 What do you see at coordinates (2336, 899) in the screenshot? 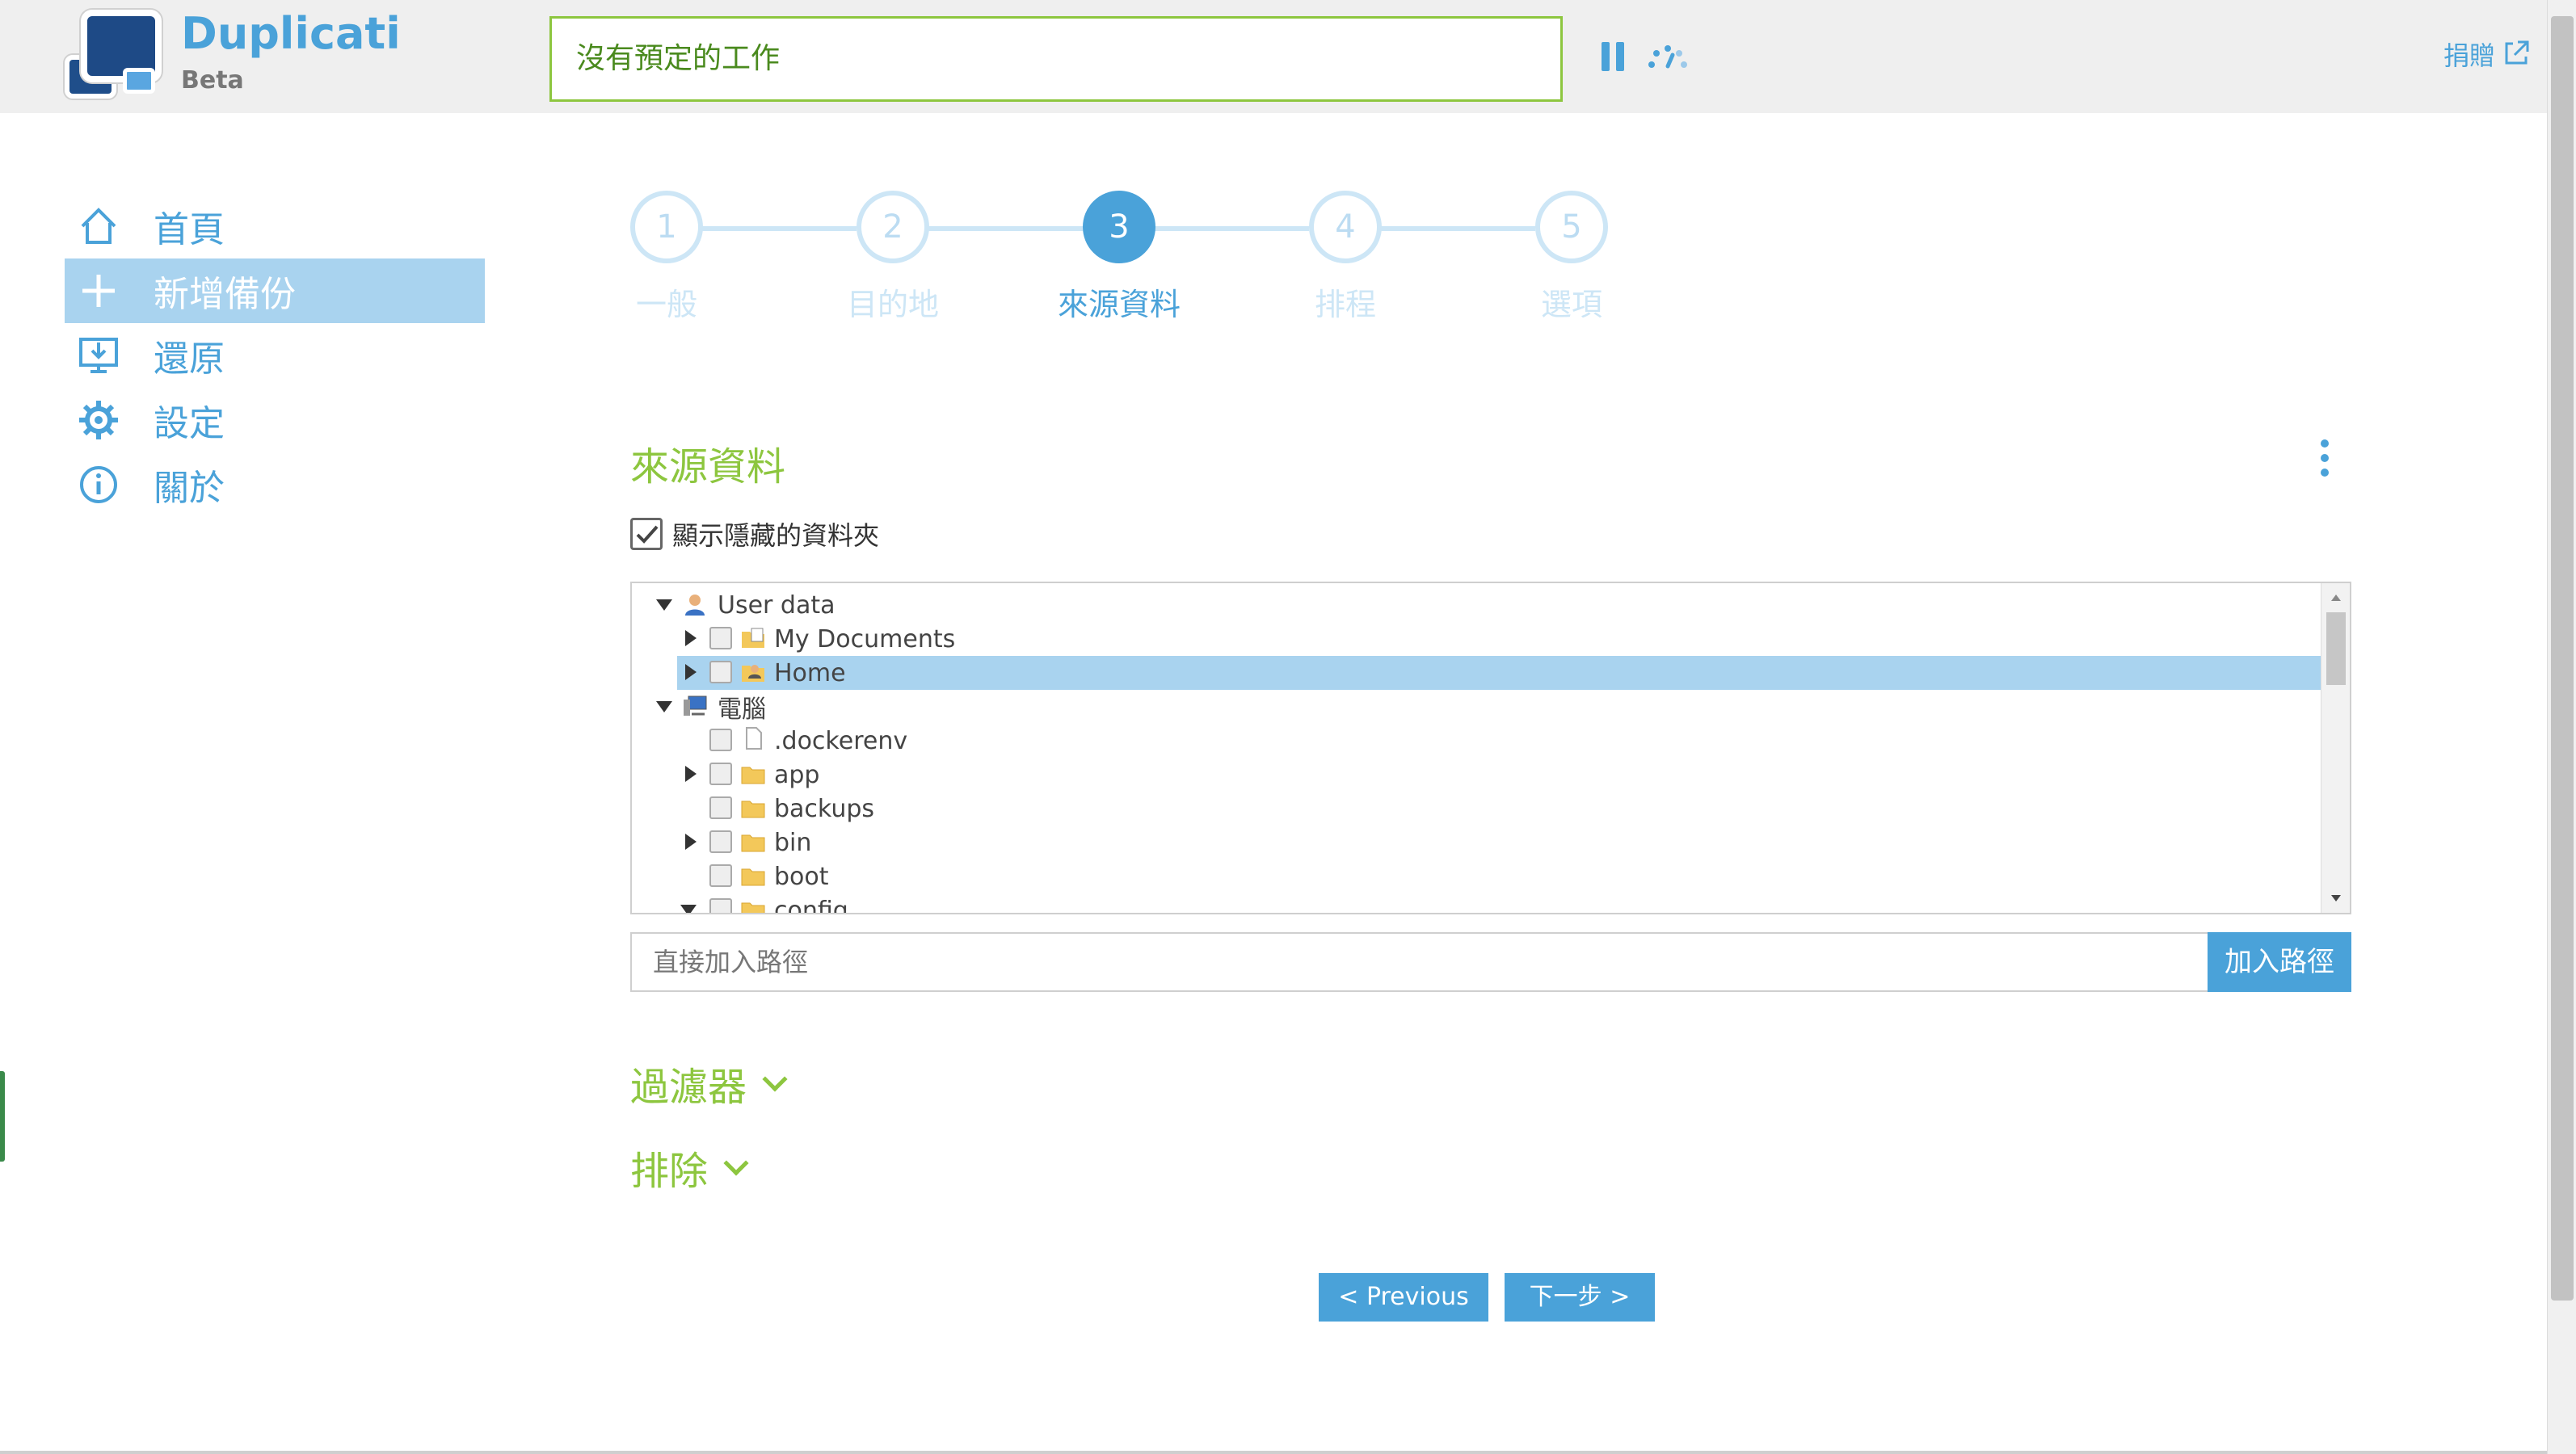
I see `scroll-down-icon` at bounding box center [2336, 899].